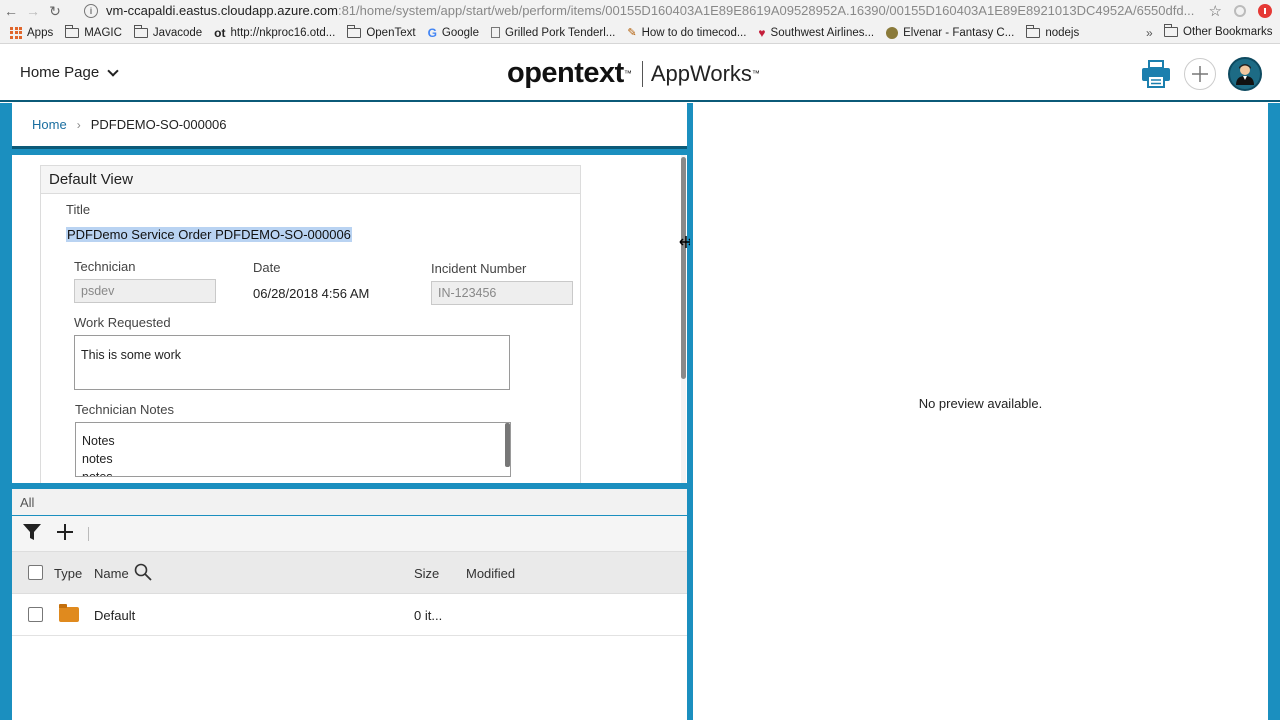 This screenshot has width=1280, height=720. Describe the element at coordinates (105, 266) in the screenshot. I see `technician-label: Technician` at that location.